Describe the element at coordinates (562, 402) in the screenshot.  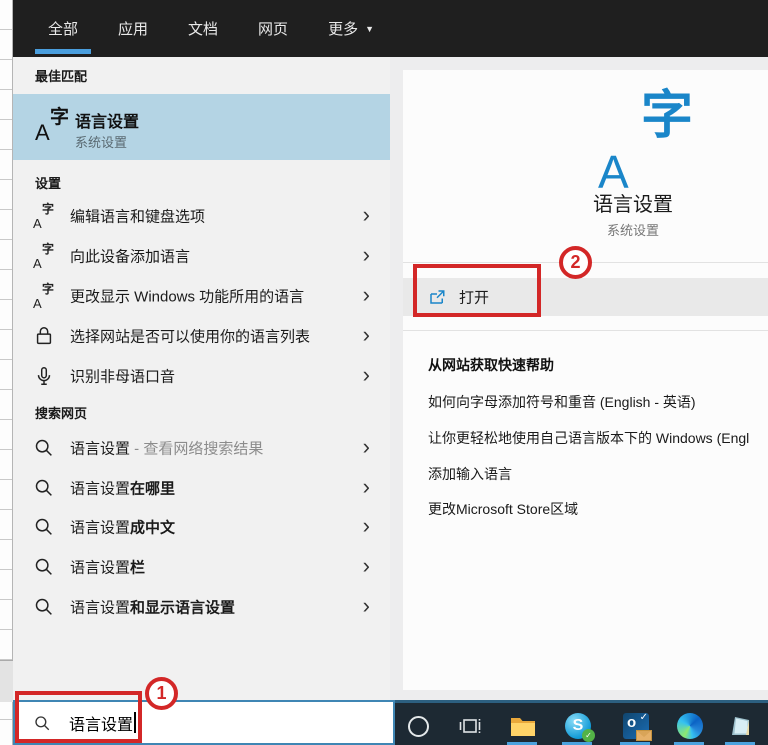
I see `help-link: 如何向字母添加符号和重音 (English - 英语)` at that location.